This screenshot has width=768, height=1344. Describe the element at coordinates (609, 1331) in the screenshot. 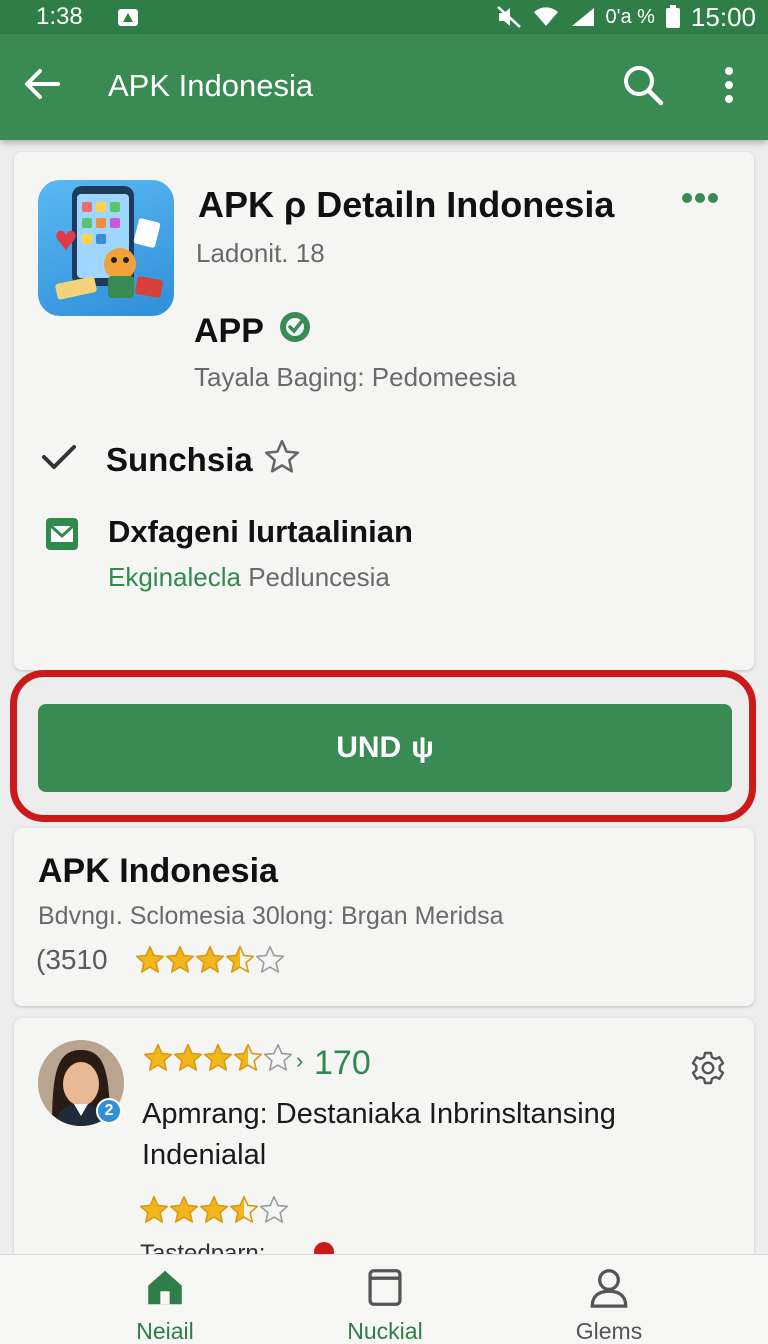

I see `nav-label: Glems` at that location.